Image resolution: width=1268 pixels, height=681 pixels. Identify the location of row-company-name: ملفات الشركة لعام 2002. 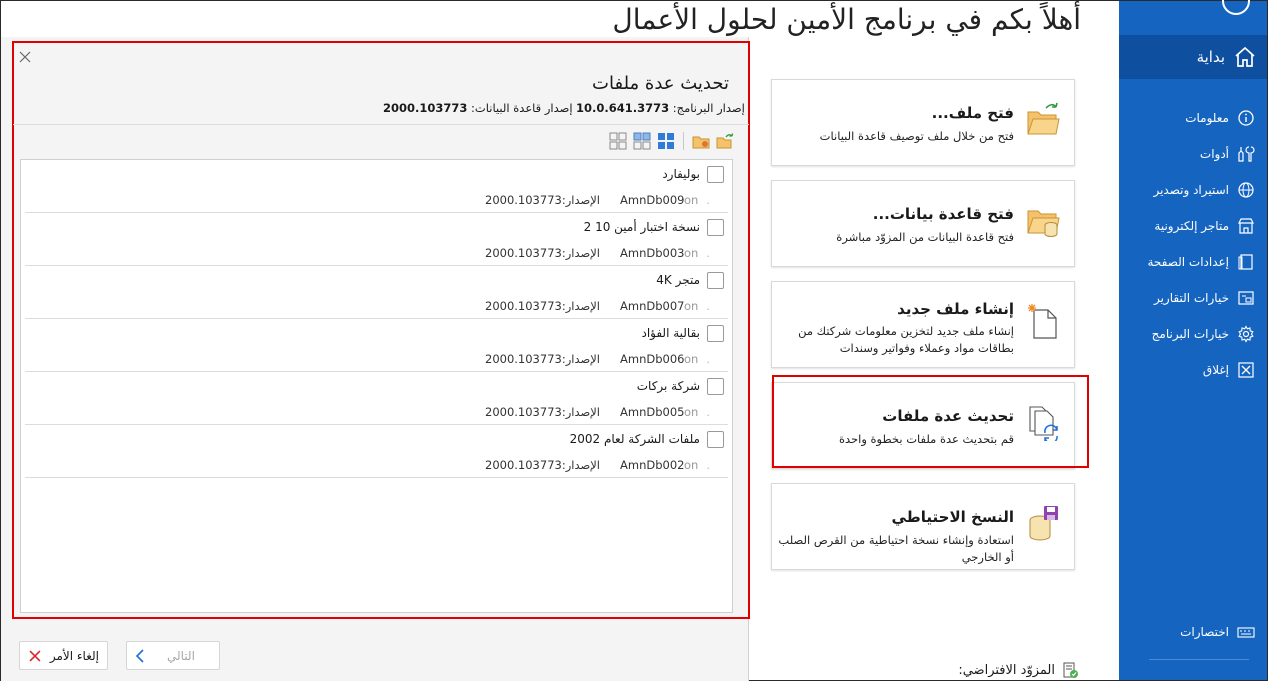
(634, 439).